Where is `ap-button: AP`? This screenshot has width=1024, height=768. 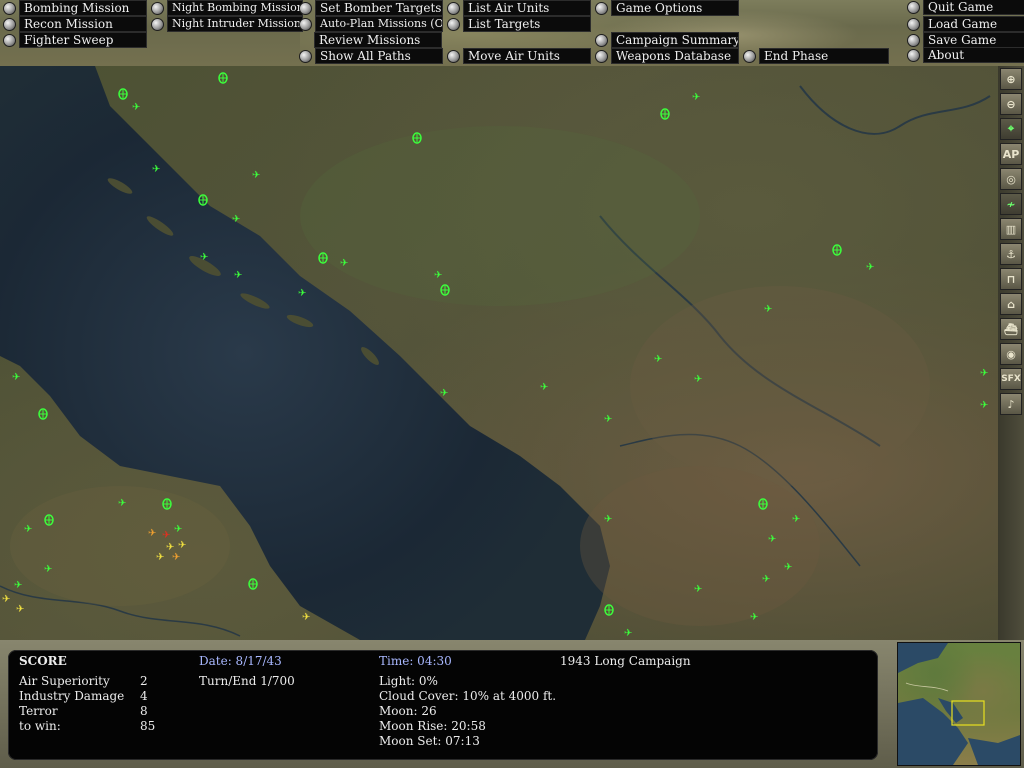 ap-button: AP is located at coordinates (1011, 154).